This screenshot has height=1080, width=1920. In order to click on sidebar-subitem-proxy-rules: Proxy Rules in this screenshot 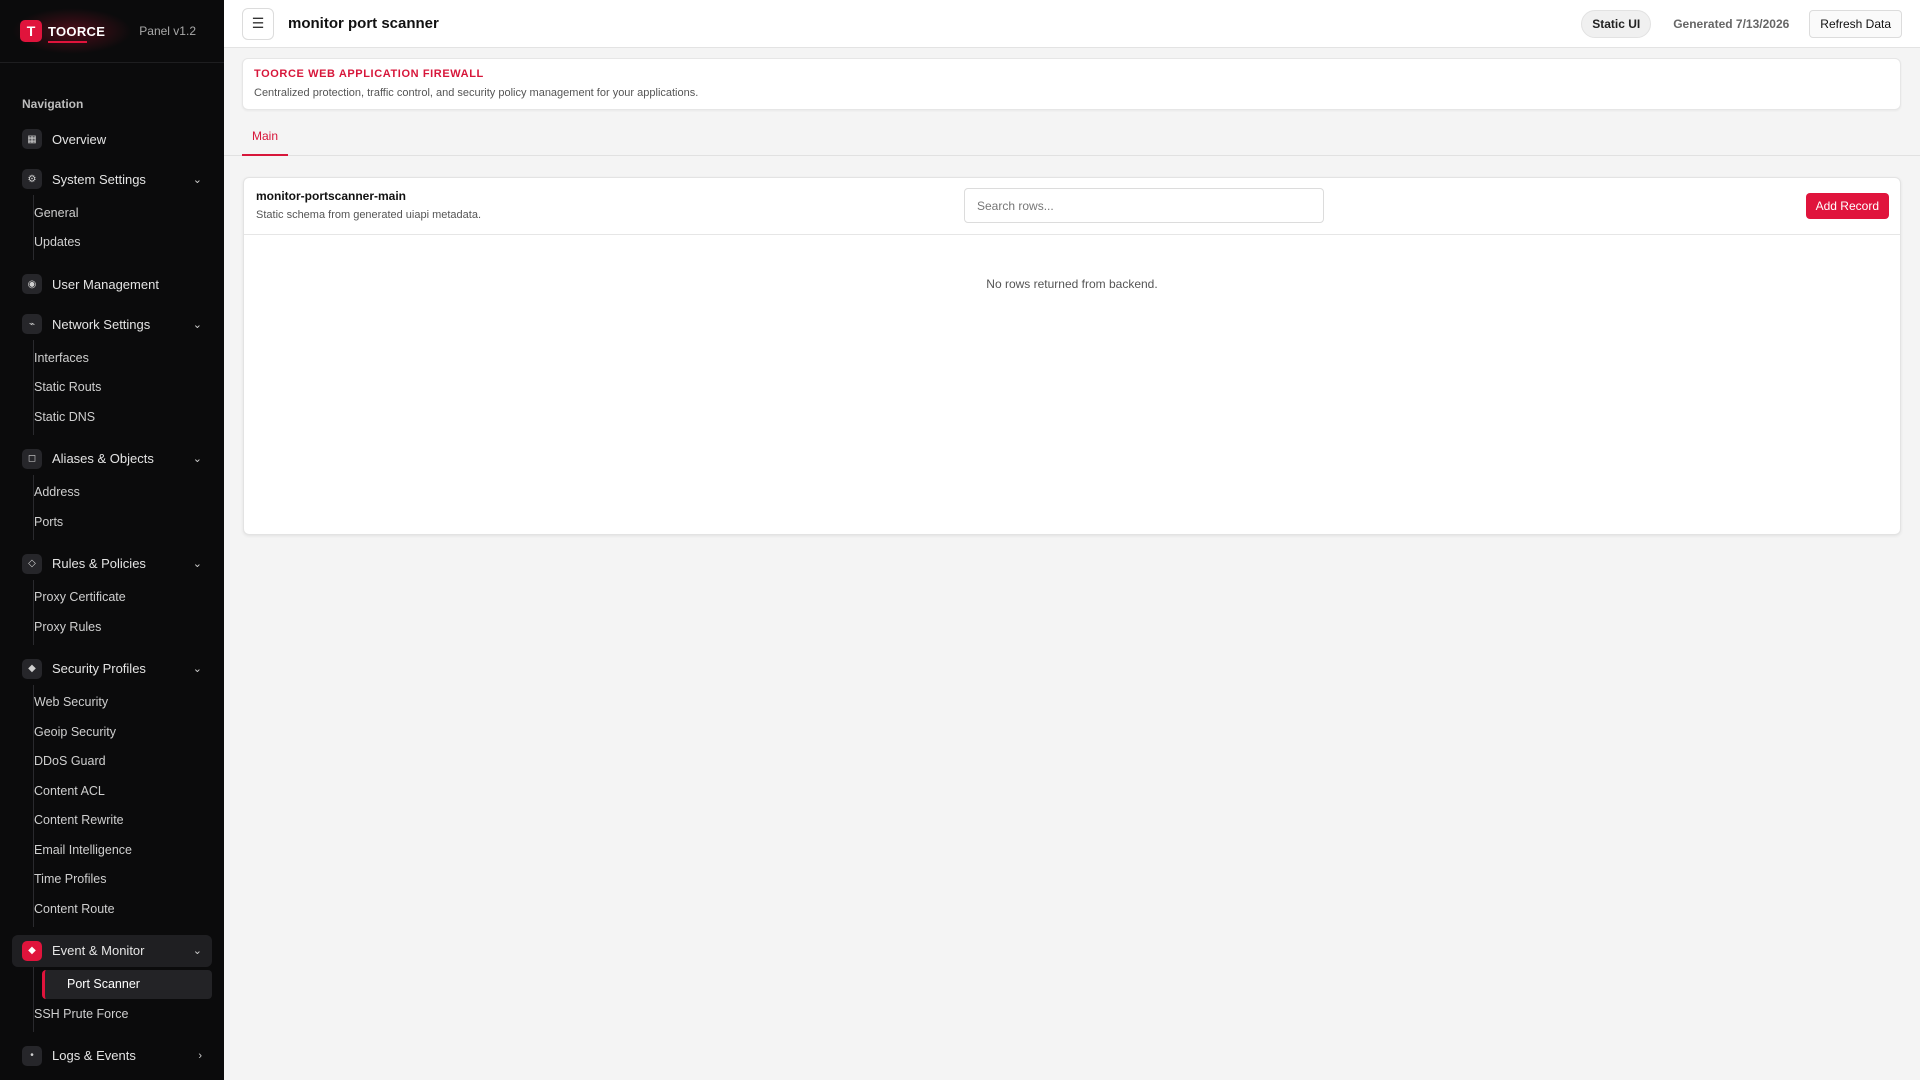, I will do `click(112, 627)`.